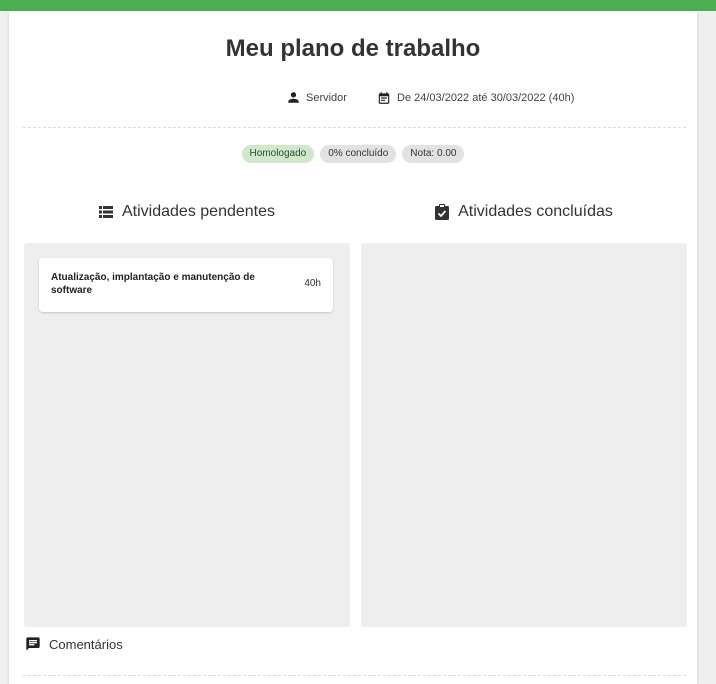 The width and height of the screenshot is (716, 684). Describe the element at coordinates (486, 98) in the screenshot. I see `period-label: De 24/03/2022 até 30/03/2022 (40h)` at that location.